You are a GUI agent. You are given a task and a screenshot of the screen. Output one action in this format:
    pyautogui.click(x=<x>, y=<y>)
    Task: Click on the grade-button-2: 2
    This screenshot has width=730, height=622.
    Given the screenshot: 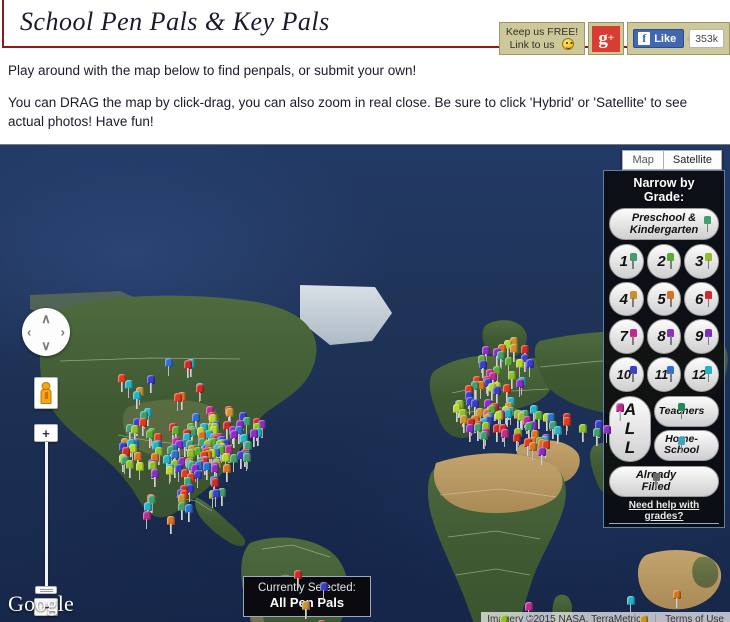 What is the action you would take?
    pyautogui.click(x=664, y=261)
    